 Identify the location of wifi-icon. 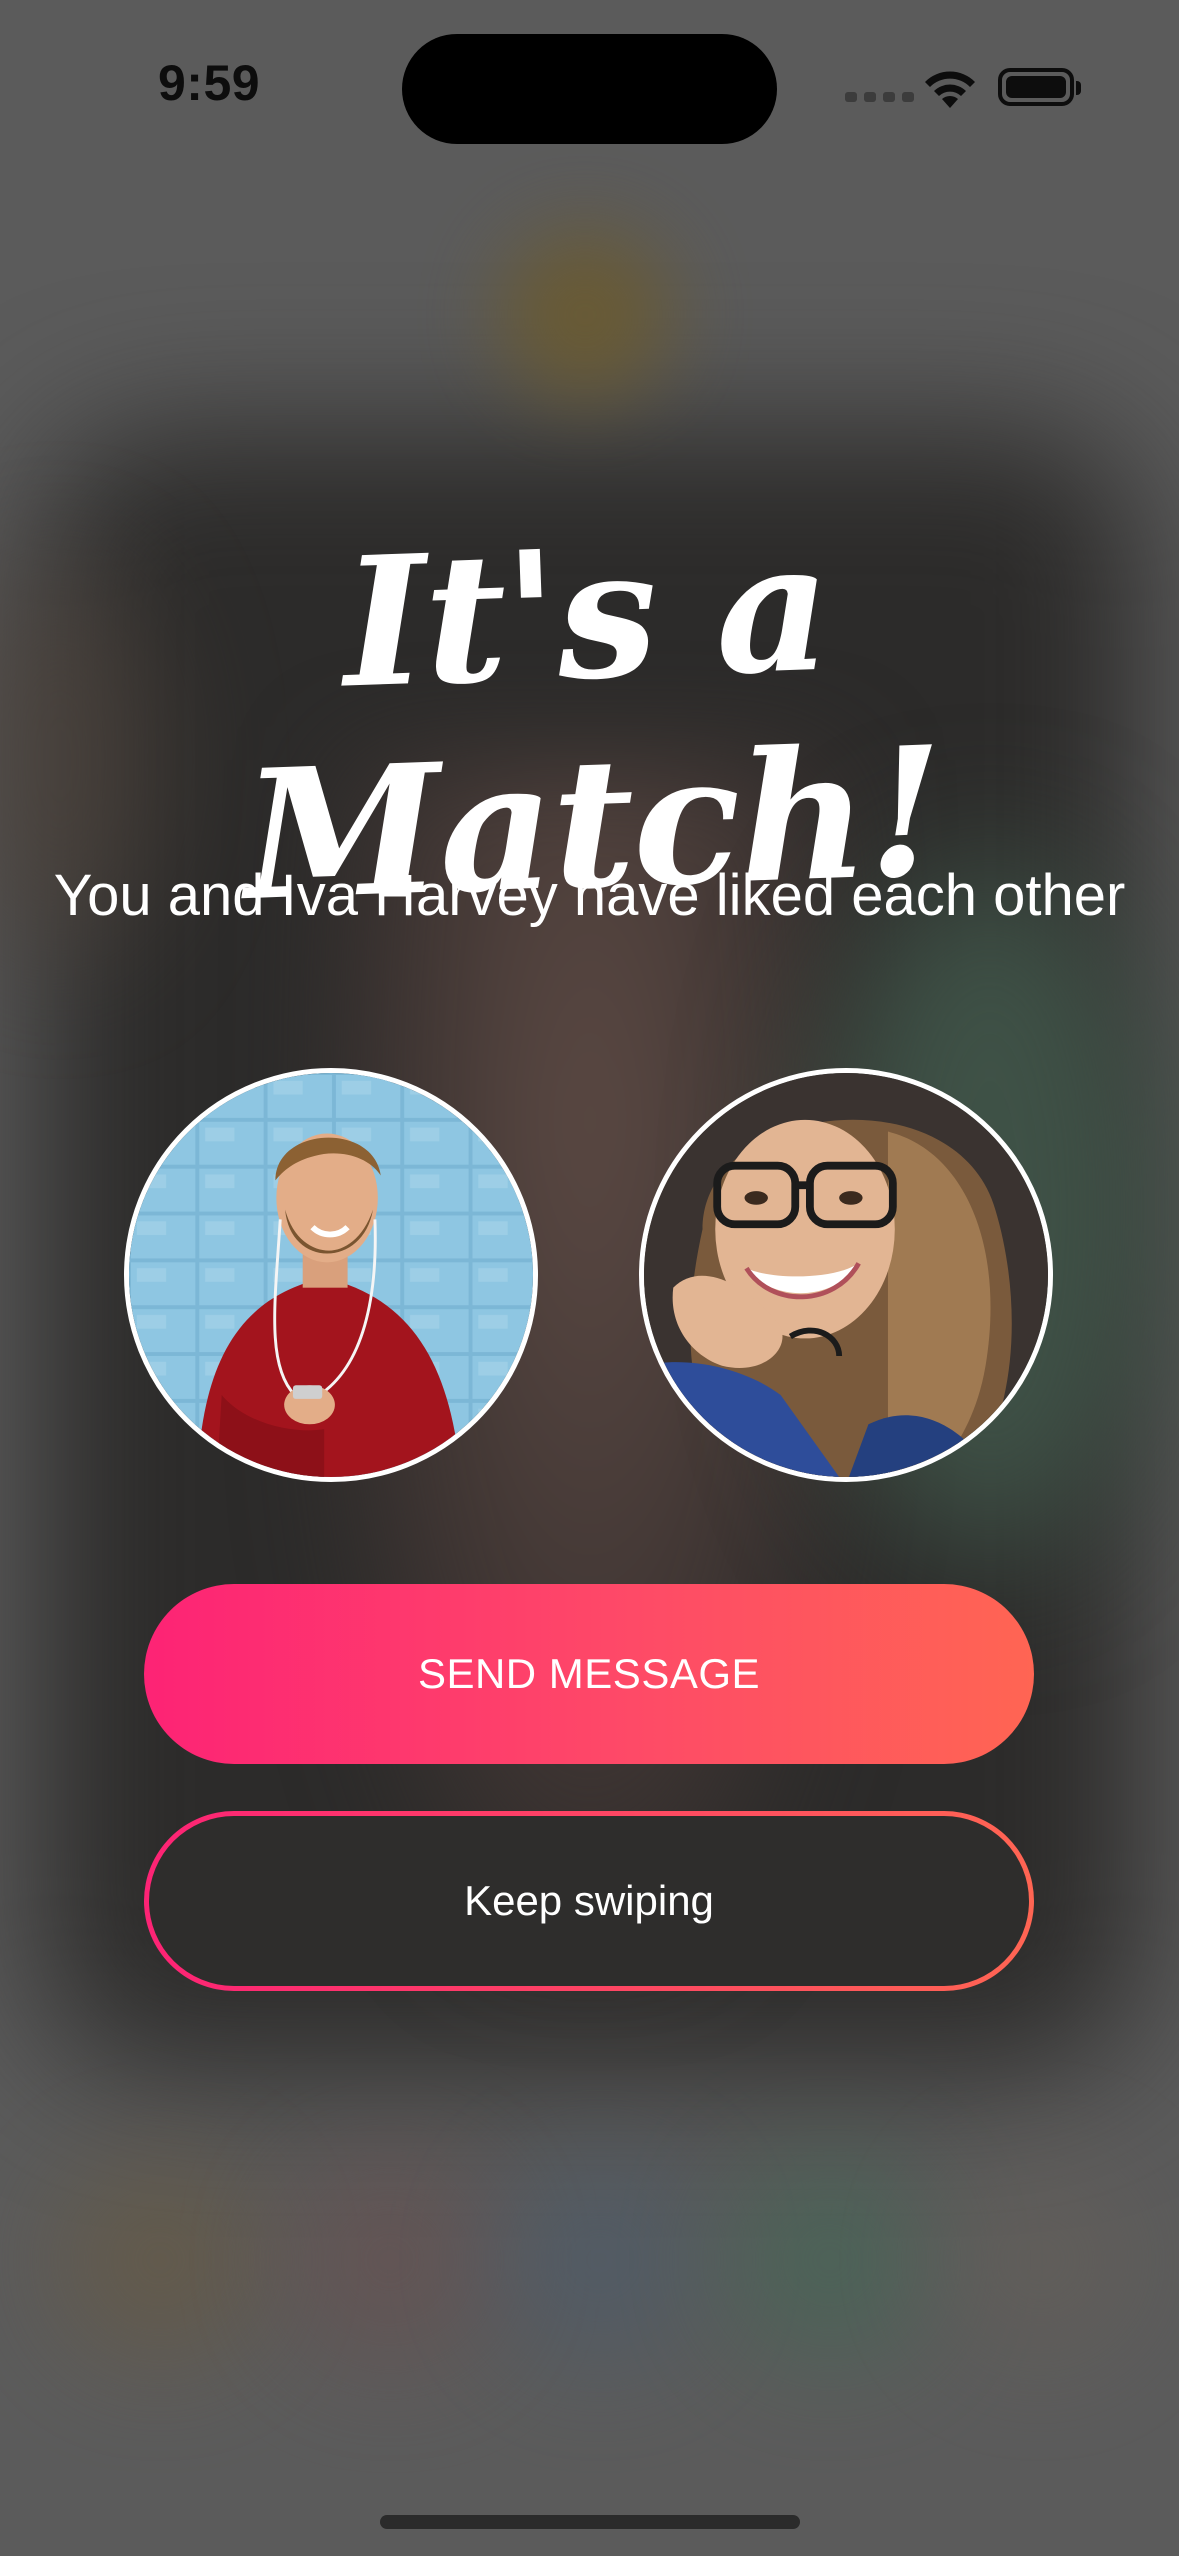
(950, 89).